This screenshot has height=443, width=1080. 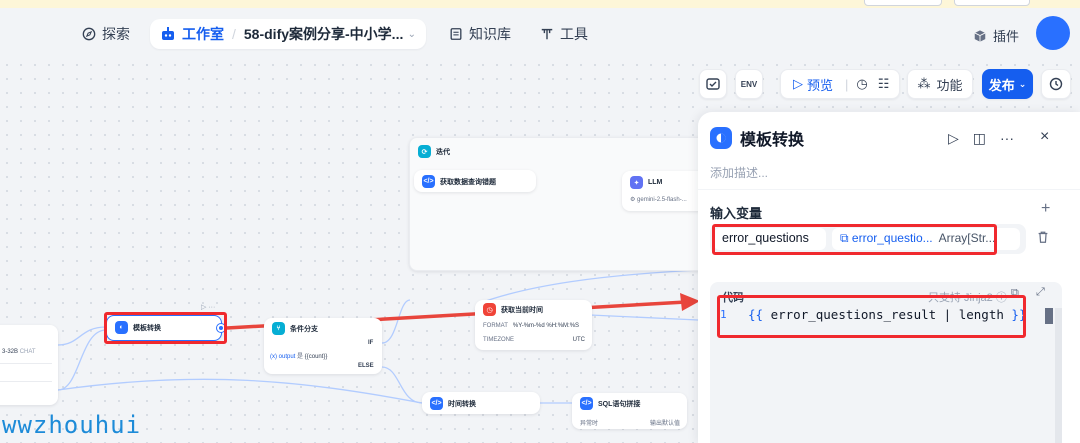 I want to click on checklist-button, so click(x=713, y=84).